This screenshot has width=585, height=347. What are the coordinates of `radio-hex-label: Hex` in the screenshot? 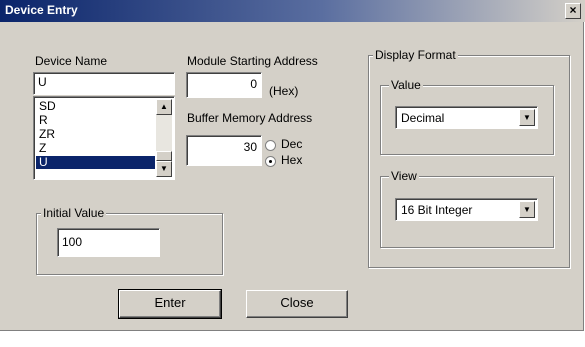 It's located at (291, 160).